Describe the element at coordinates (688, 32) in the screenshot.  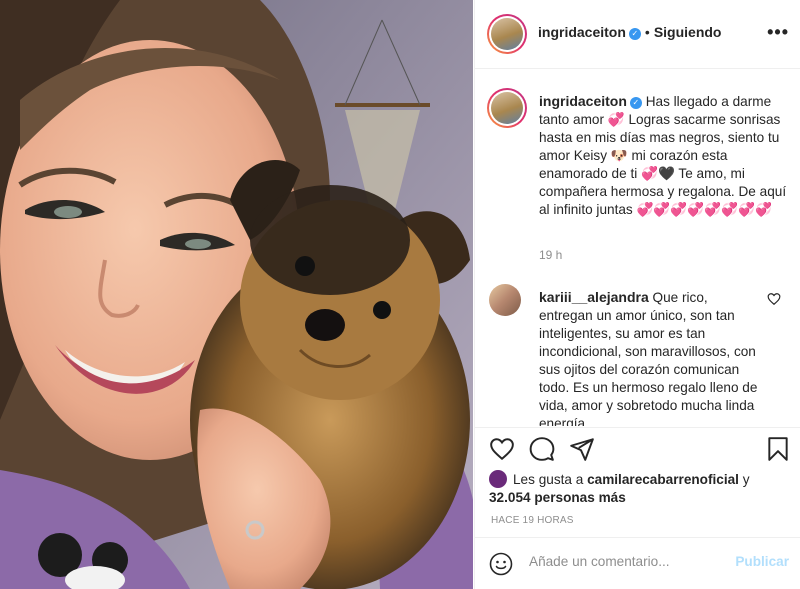
I see `following-button: Siguiendo` at that location.